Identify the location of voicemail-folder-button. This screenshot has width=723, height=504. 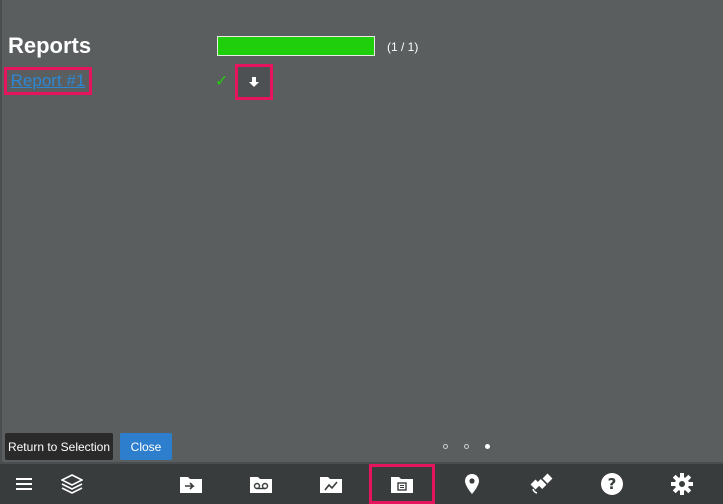
(261, 484).